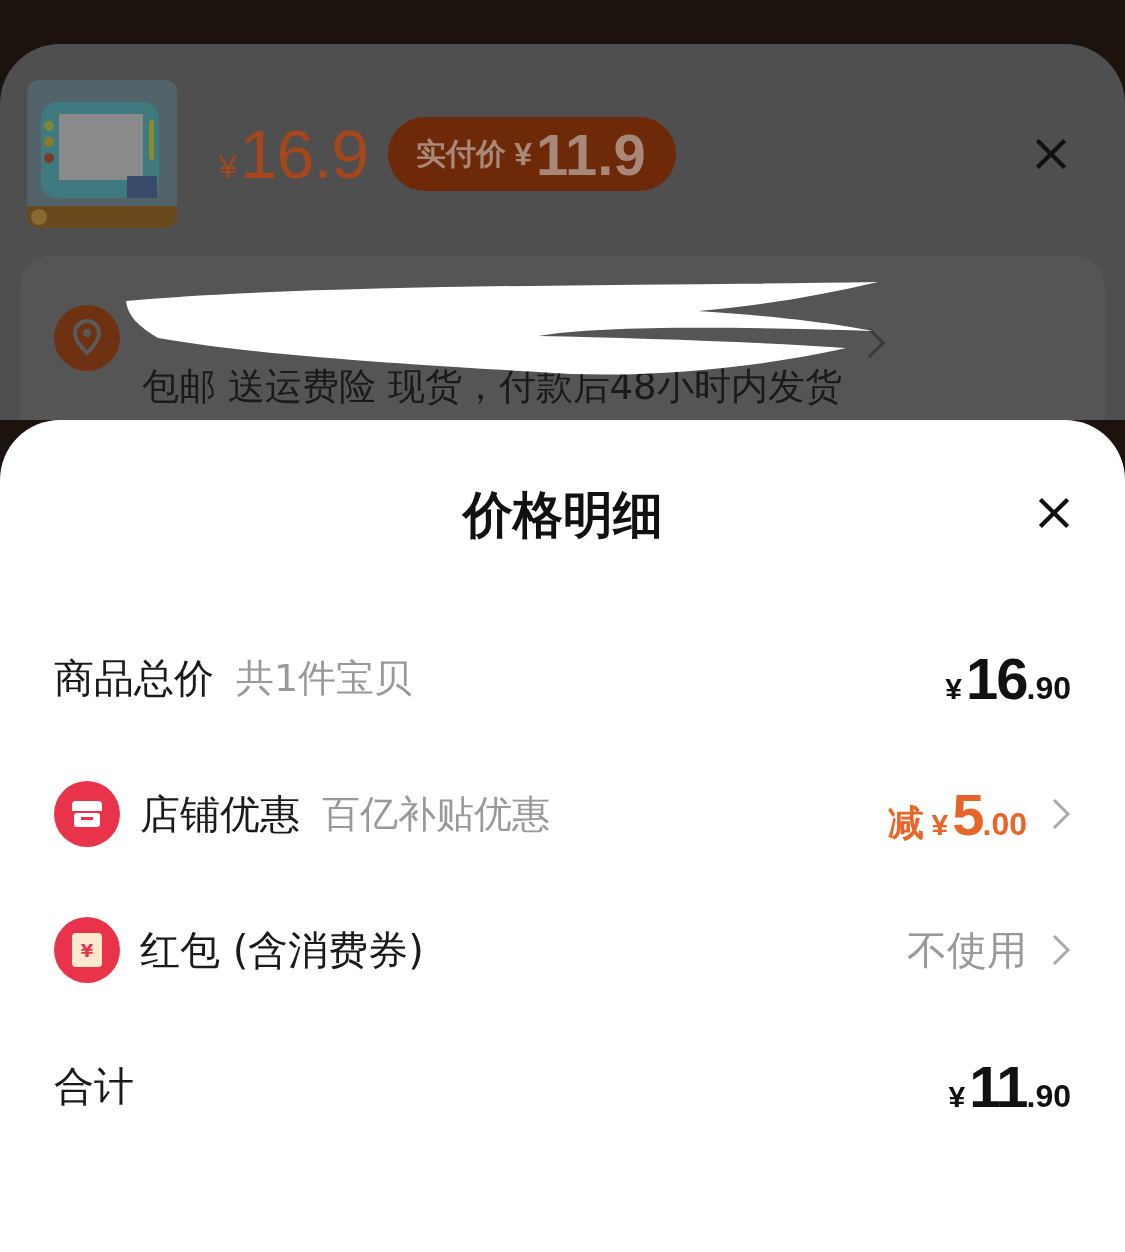 Image resolution: width=1125 pixels, height=1252 pixels. I want to click on shop-icon, so click(87, 814).